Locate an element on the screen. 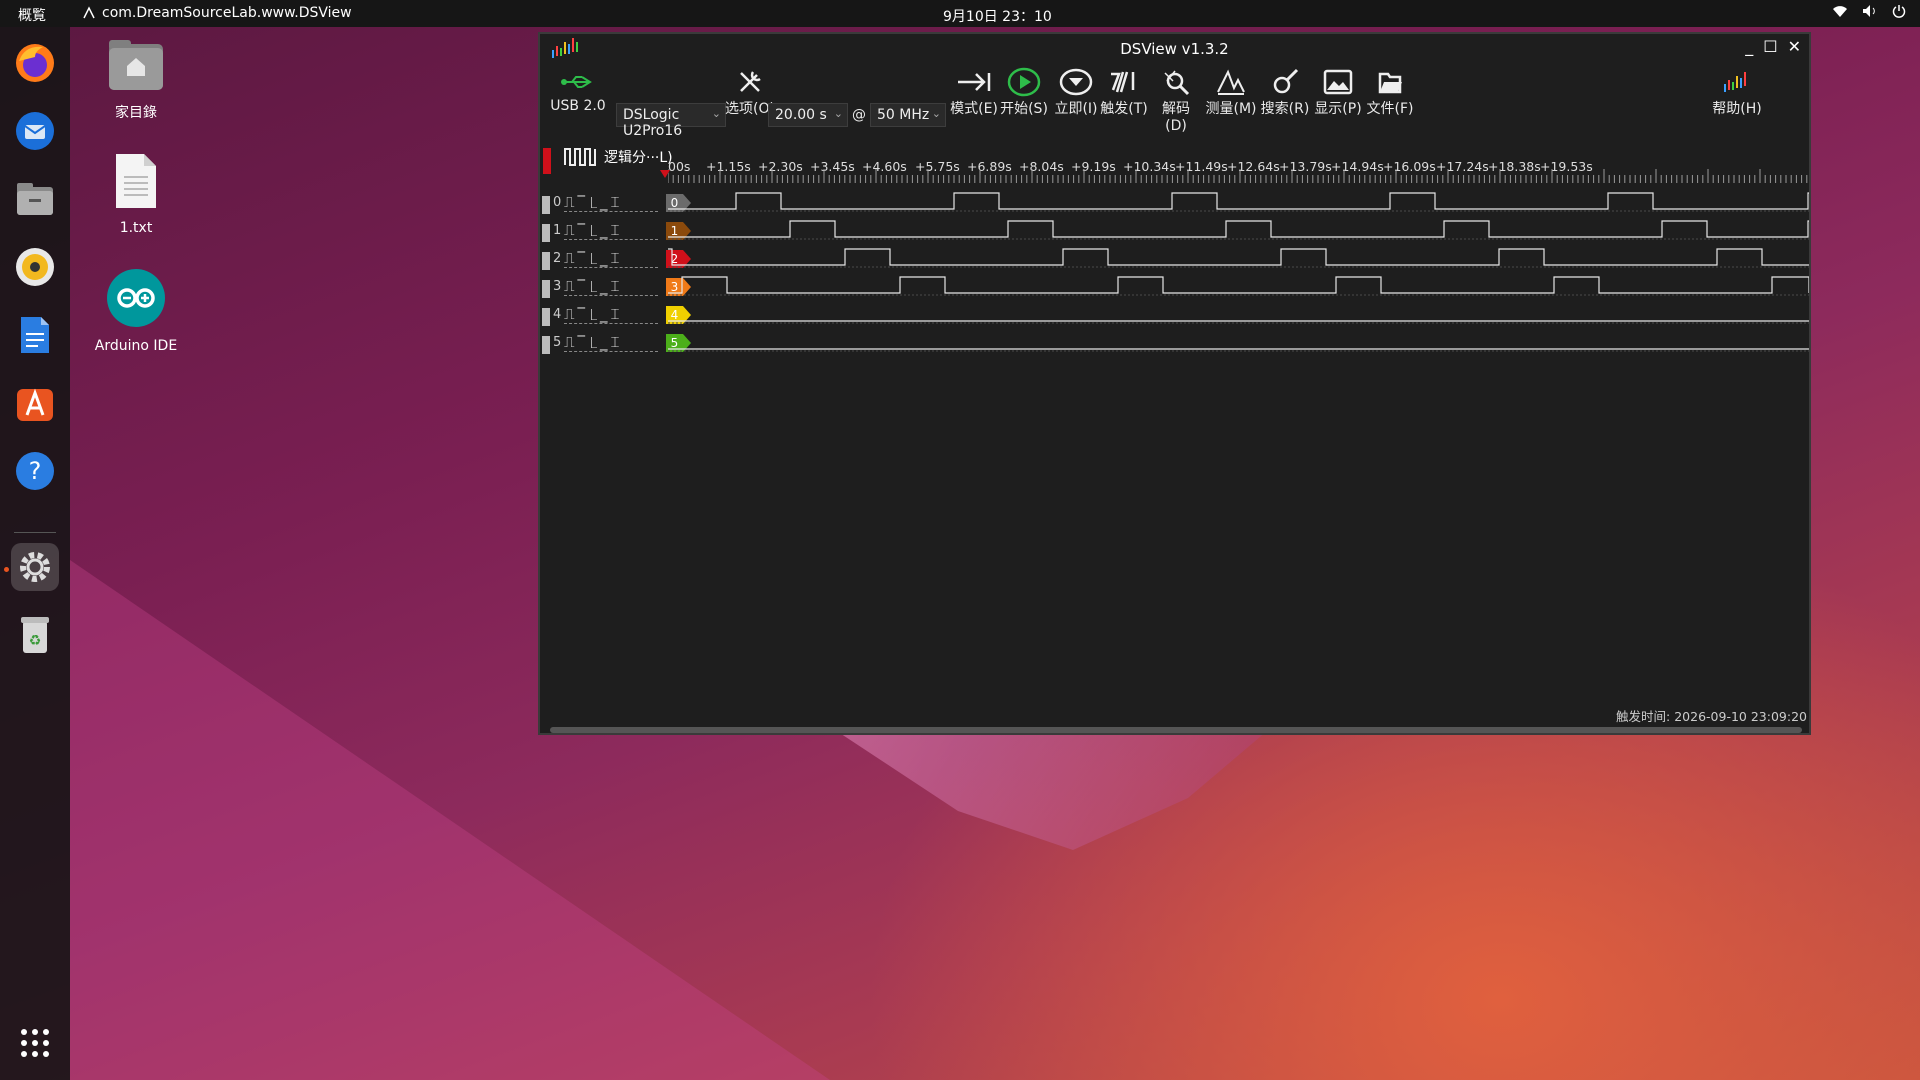 The image size is (1920, 1080). trigger-button: 触发(T) is located at coordinates (1124, 92).